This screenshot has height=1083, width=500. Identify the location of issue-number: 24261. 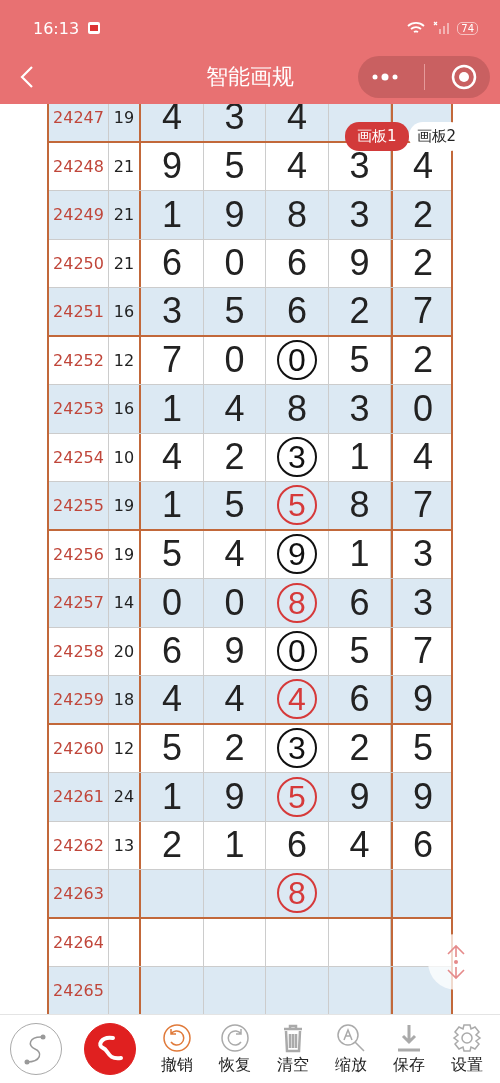
(79, 797).